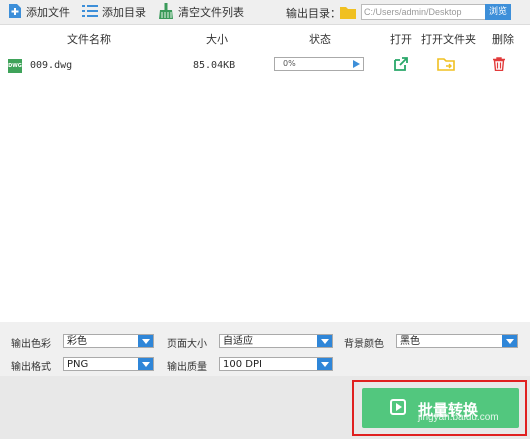 The image size is (530, 439). What do you see at coordinates (410, 341) in the screenshot?
I see `background-color-value: 黑色` at bounding box center [410, 341].